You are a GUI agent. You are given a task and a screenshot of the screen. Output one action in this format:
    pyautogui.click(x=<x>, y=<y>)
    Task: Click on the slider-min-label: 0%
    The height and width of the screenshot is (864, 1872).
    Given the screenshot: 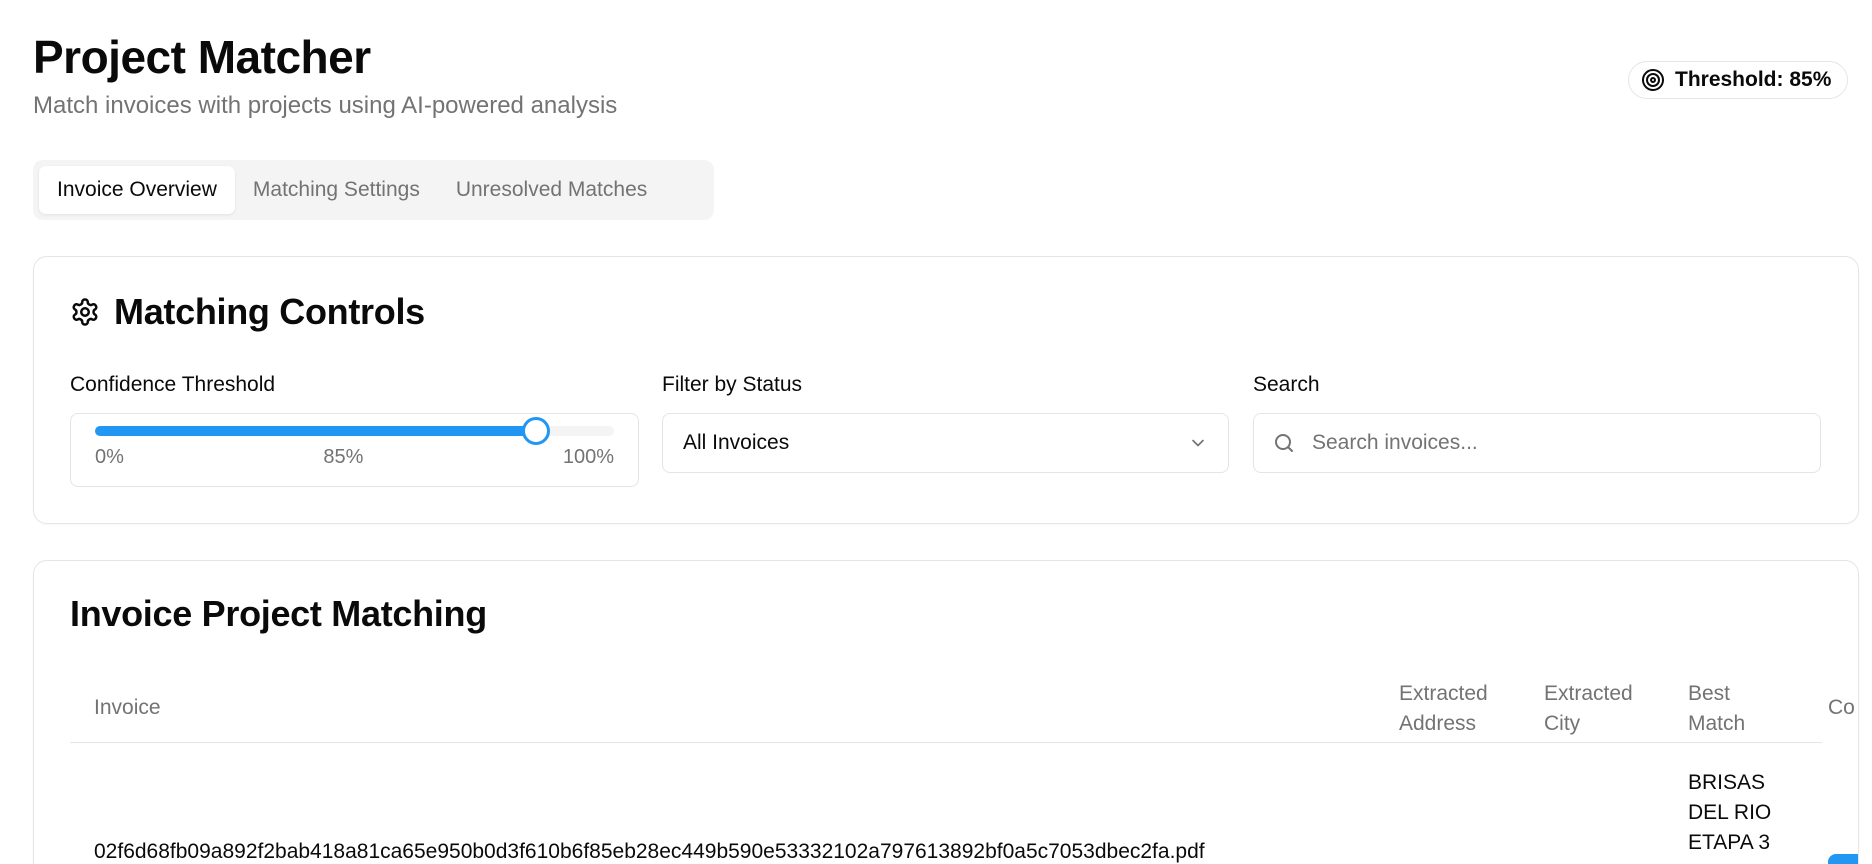 What is the action you would take?
    pyautogui.click(x=109, y=457)
    